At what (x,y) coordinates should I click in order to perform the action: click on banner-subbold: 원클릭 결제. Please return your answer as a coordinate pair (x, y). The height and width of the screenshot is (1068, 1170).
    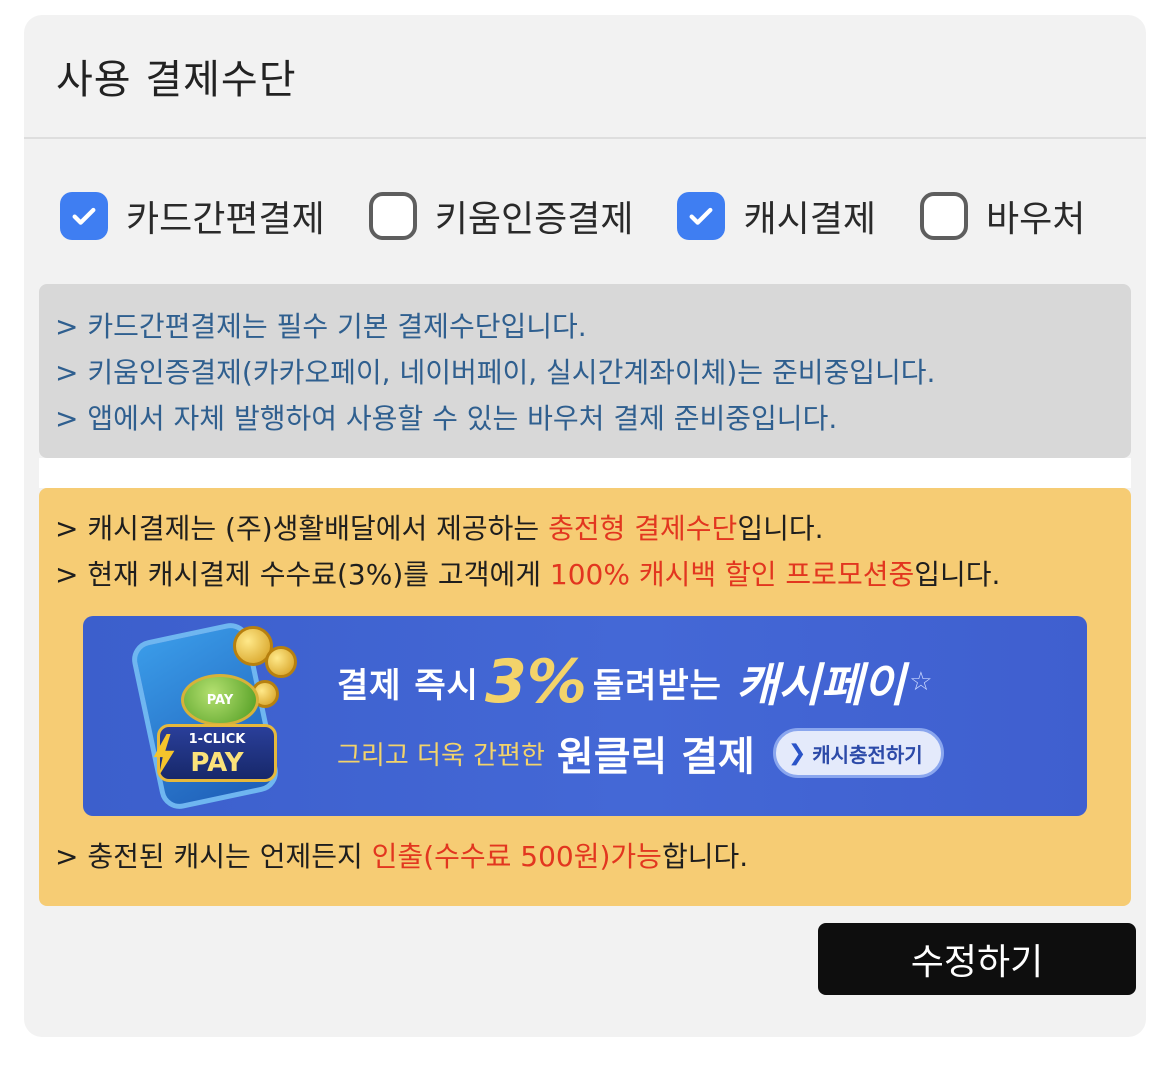
    Looking at the image, I should click on (655, 757).